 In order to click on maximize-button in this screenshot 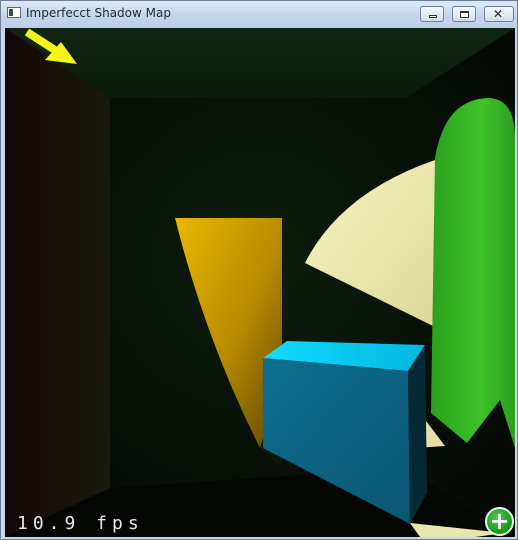, I will do `click(464, 14)`.